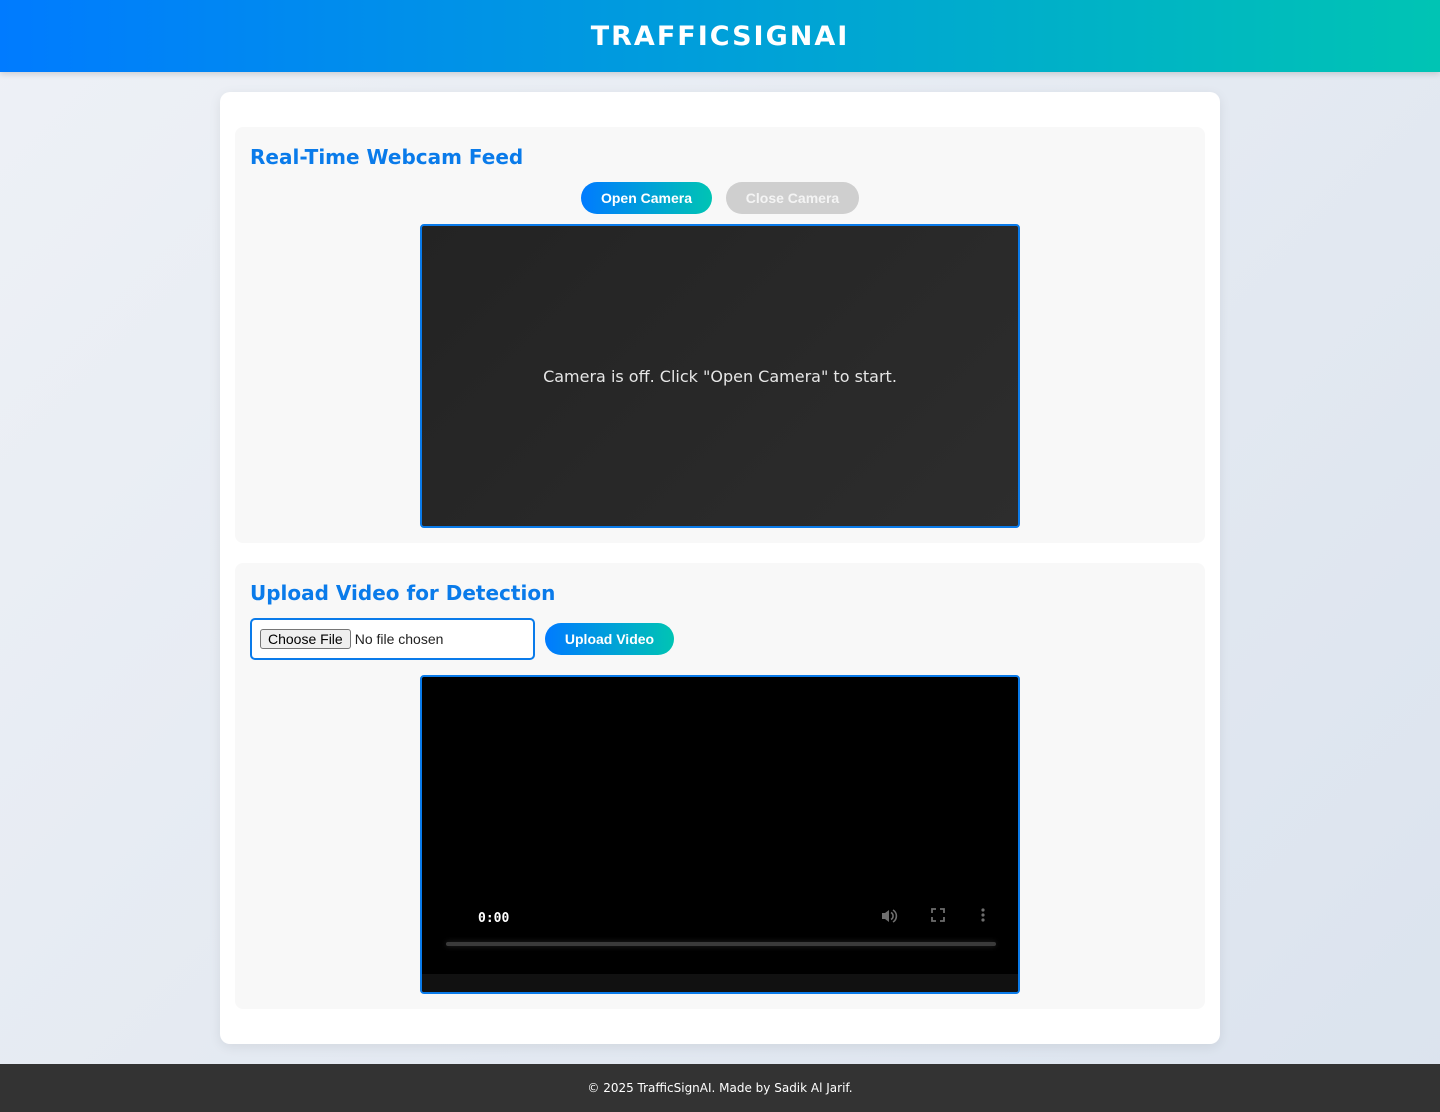  I want to click on file-status-text: No file chosen, so click(399, 639).